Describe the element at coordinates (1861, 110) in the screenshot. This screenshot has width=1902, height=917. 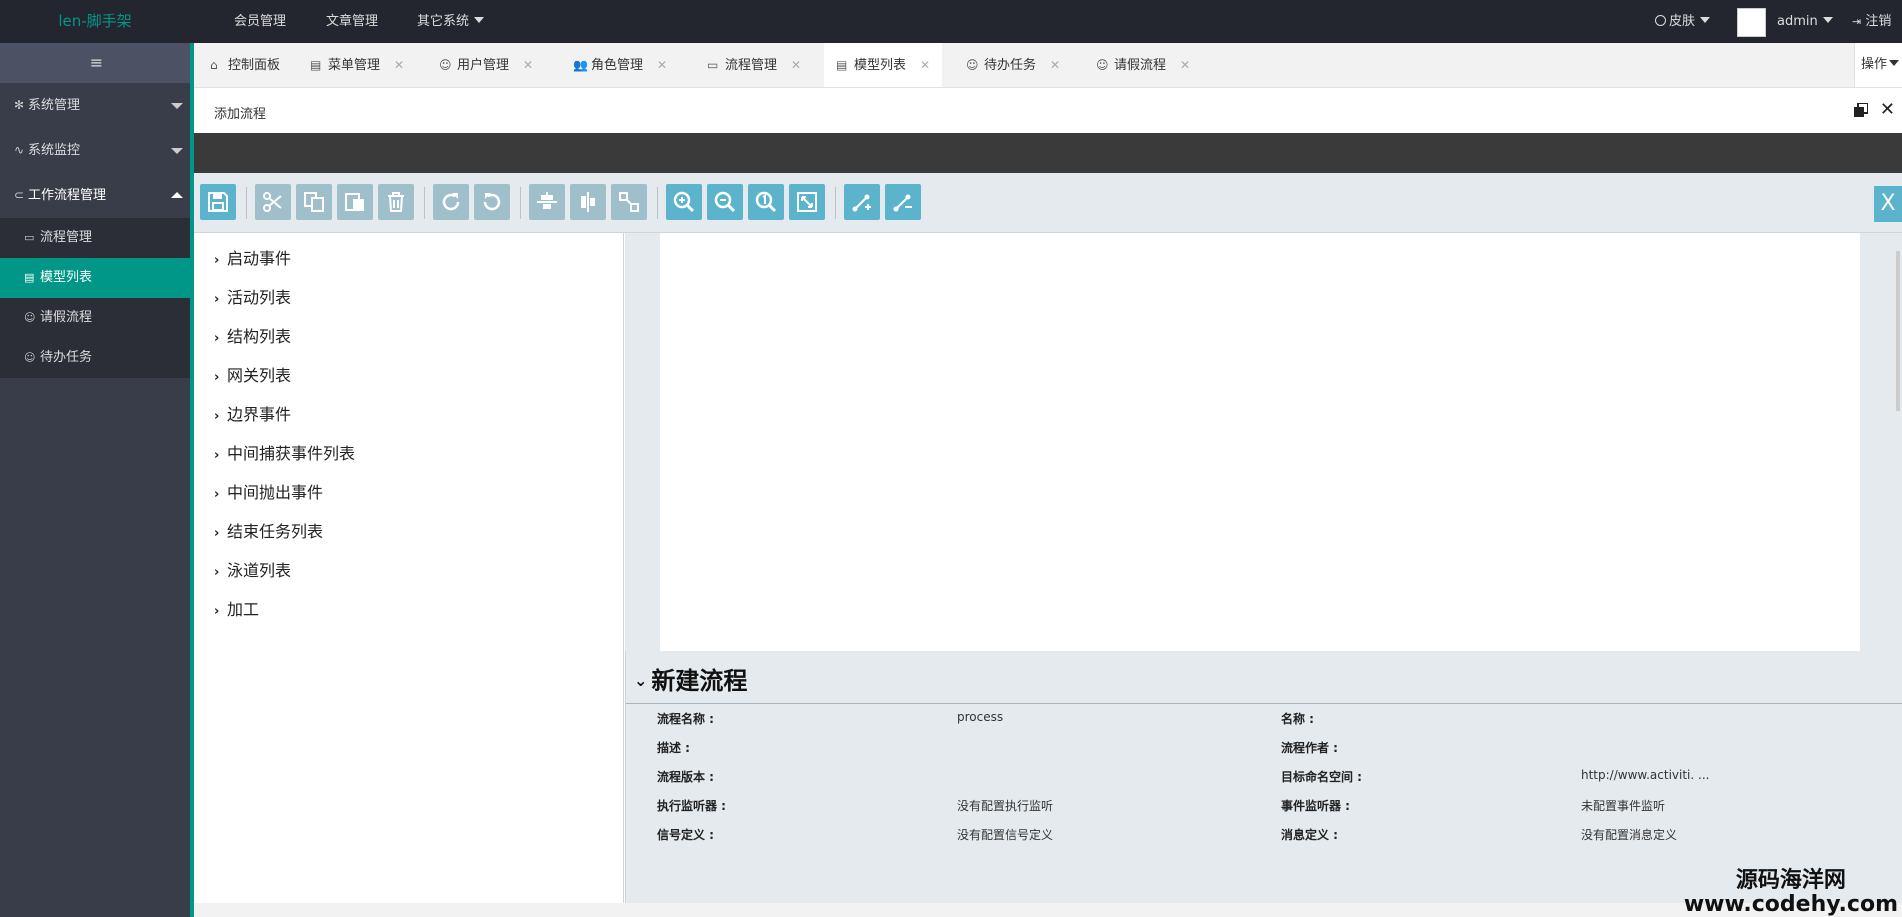
I see `maximize-icon` at that location.